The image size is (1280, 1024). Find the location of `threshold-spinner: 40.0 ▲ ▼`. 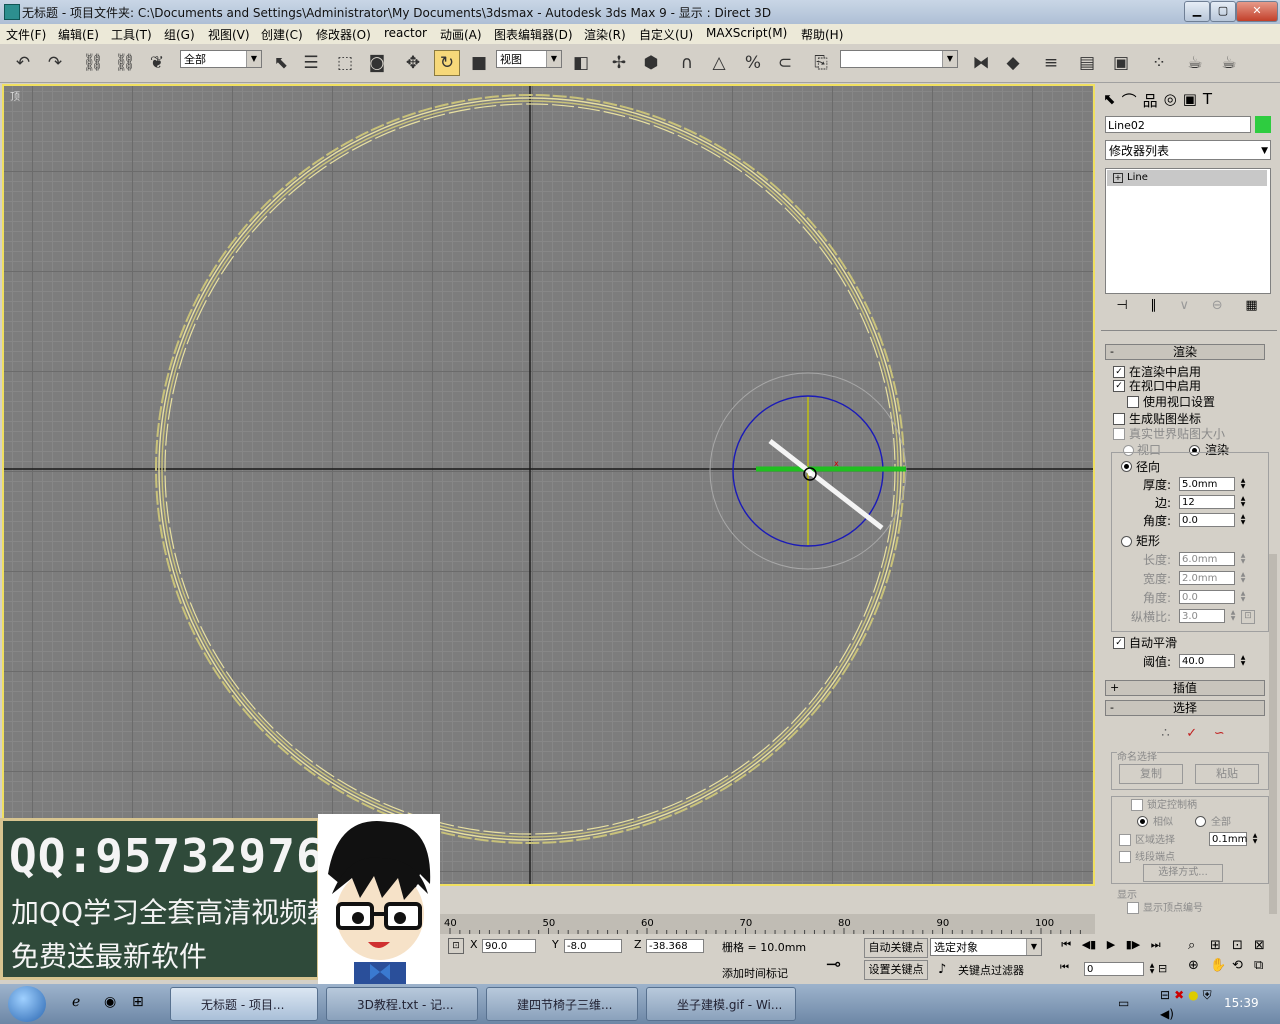

threshold-spinner: 40.0 ▲ ▼ is located at coordinates (1212, 661).